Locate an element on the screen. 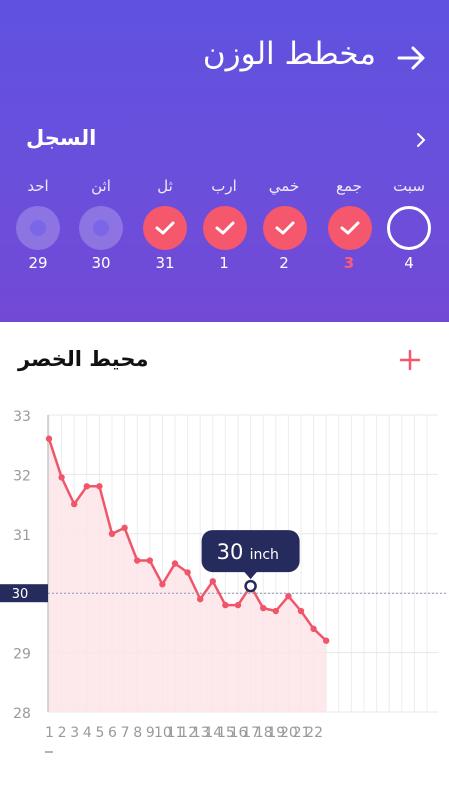  tooltip-arrow is located at coordinates (250, 575).